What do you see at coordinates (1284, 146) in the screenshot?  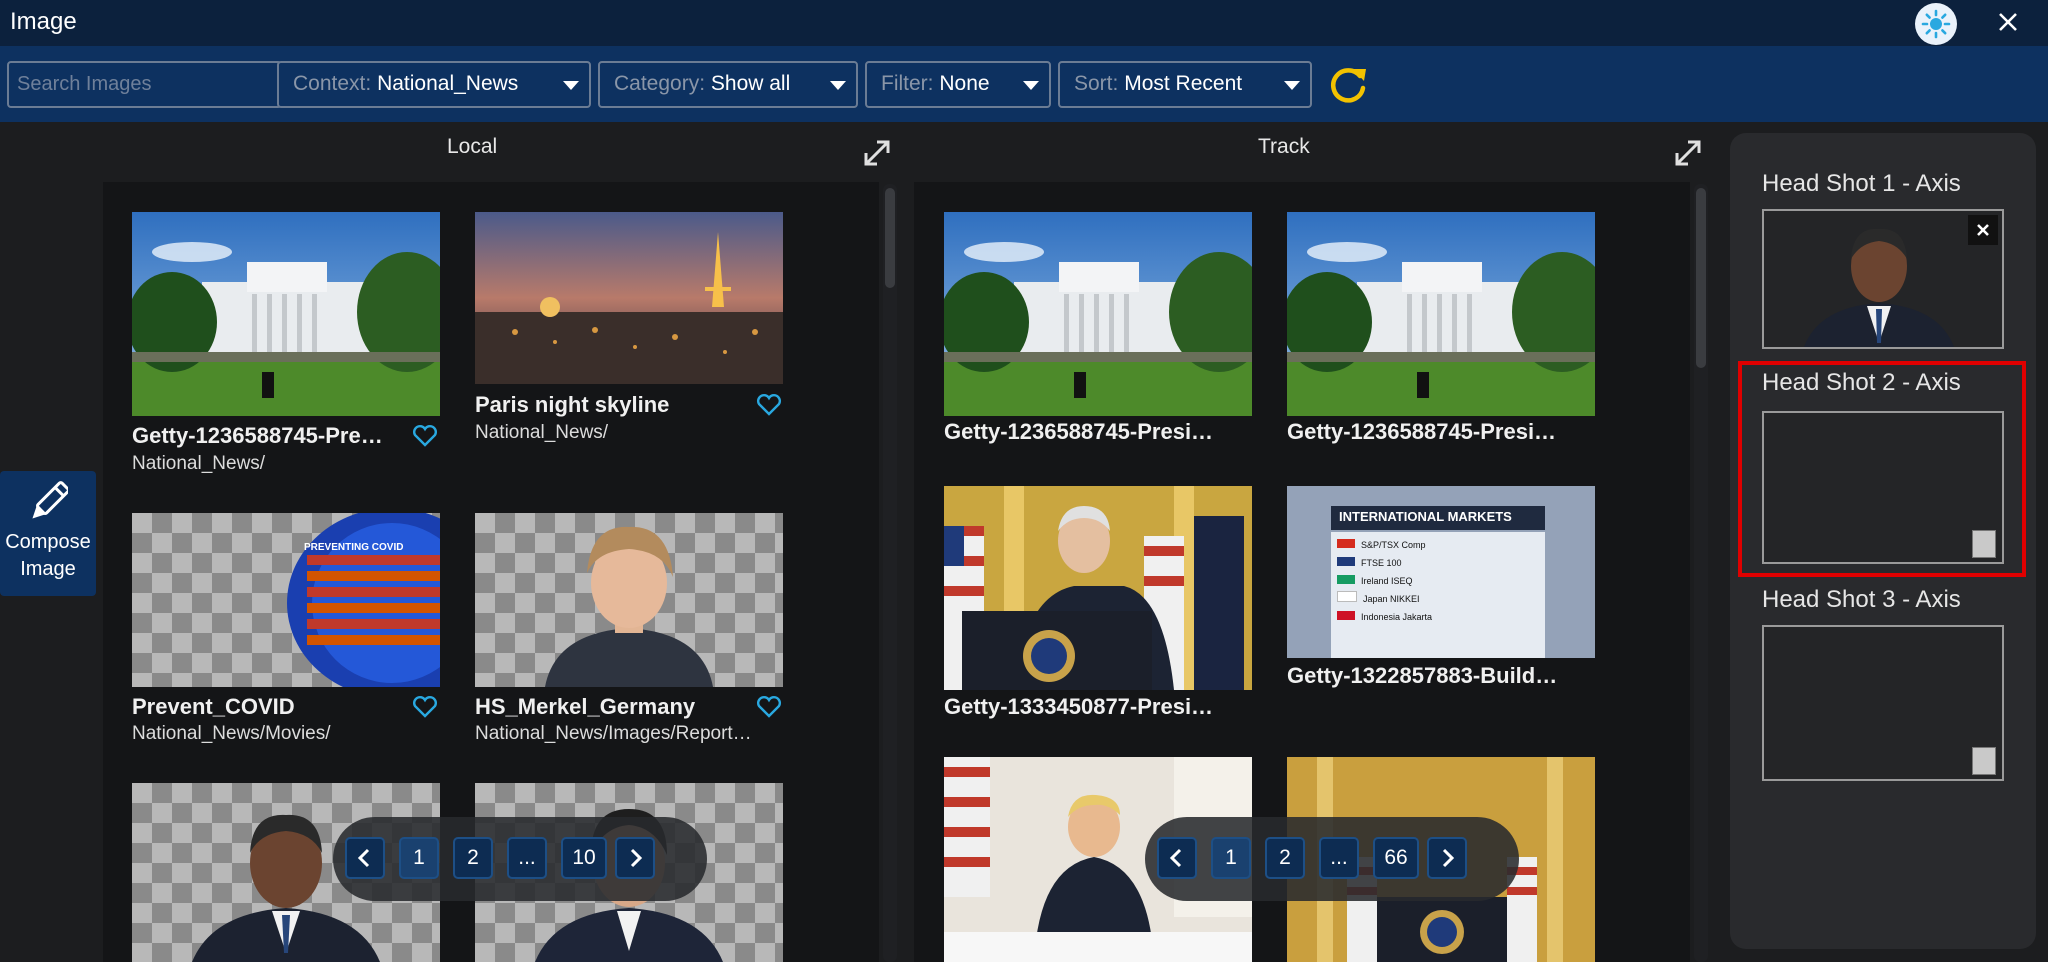 I see `track-title: Track` at bounding box center [1284, 146].